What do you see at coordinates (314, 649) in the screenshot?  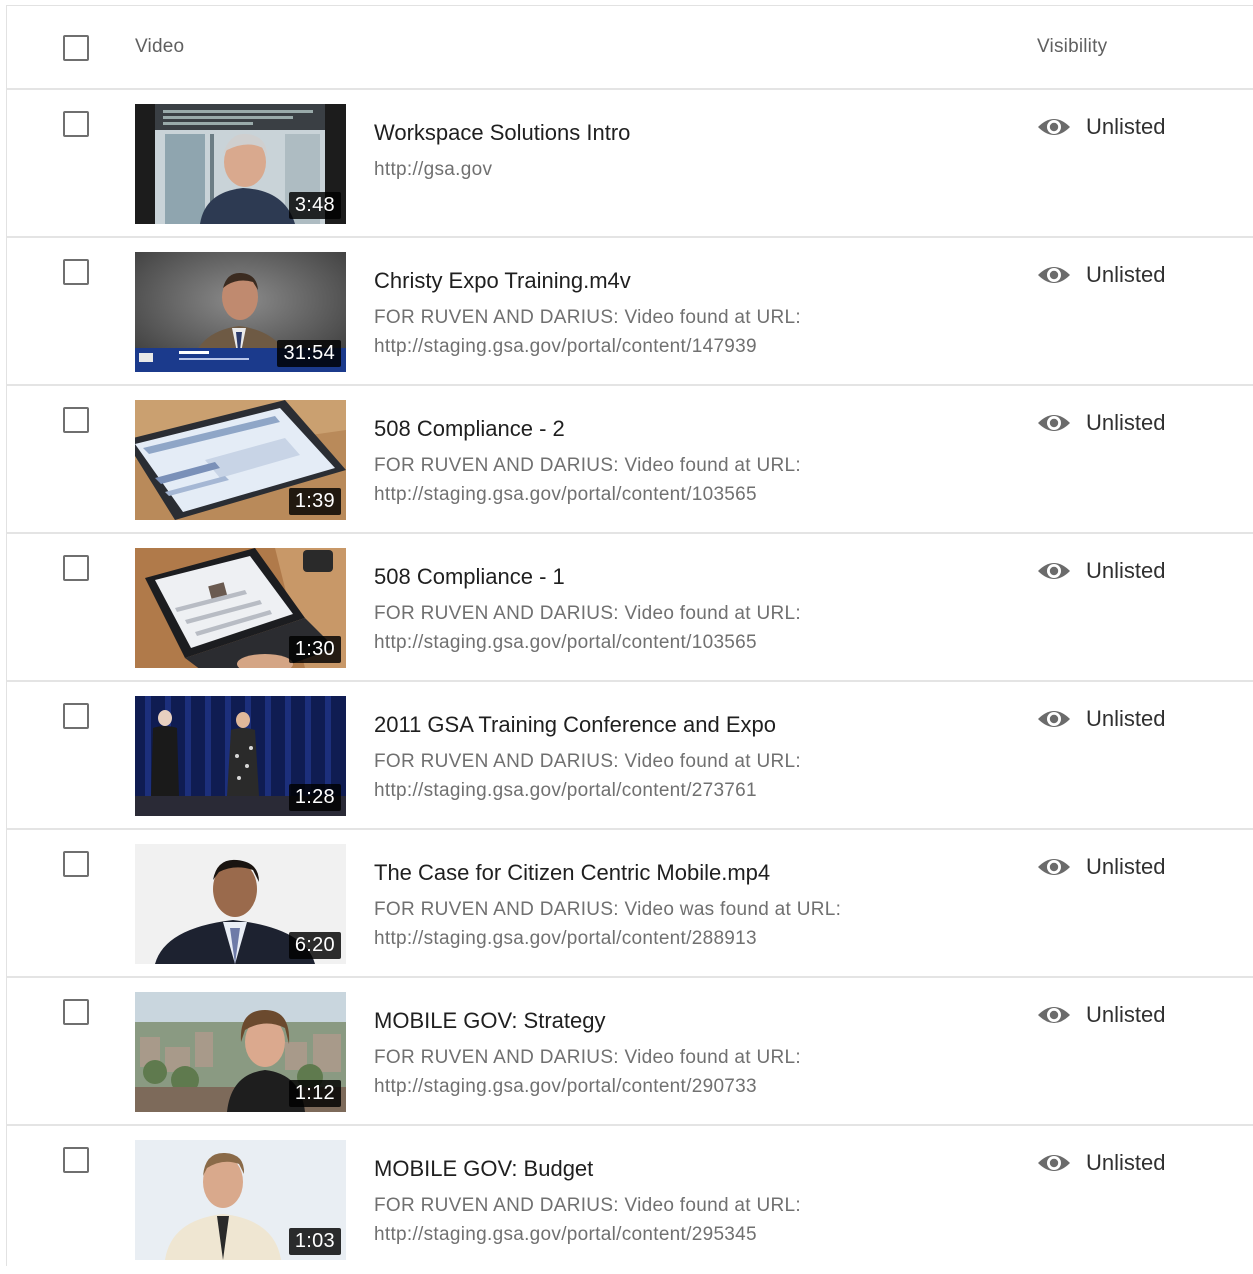 I see `video-duration: 1:30` at bounding box center [314, 649].